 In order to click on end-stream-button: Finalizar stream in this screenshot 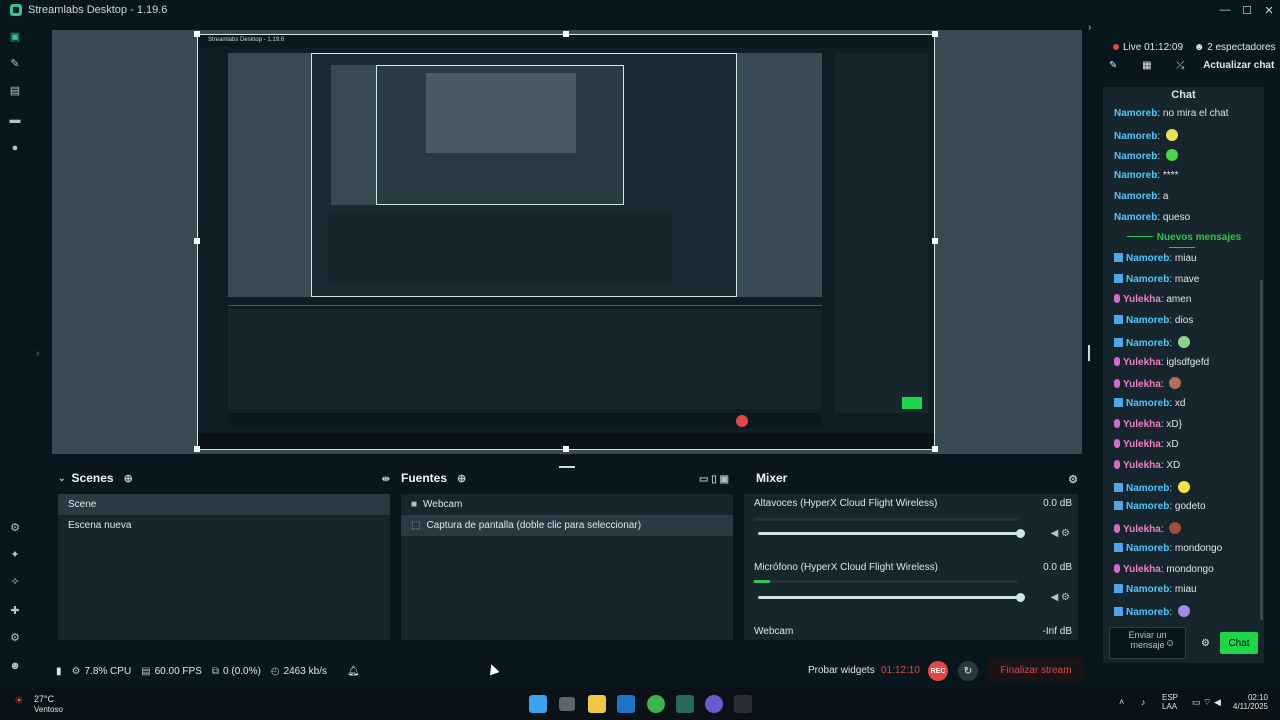, I will do `click(1036, 670)`.